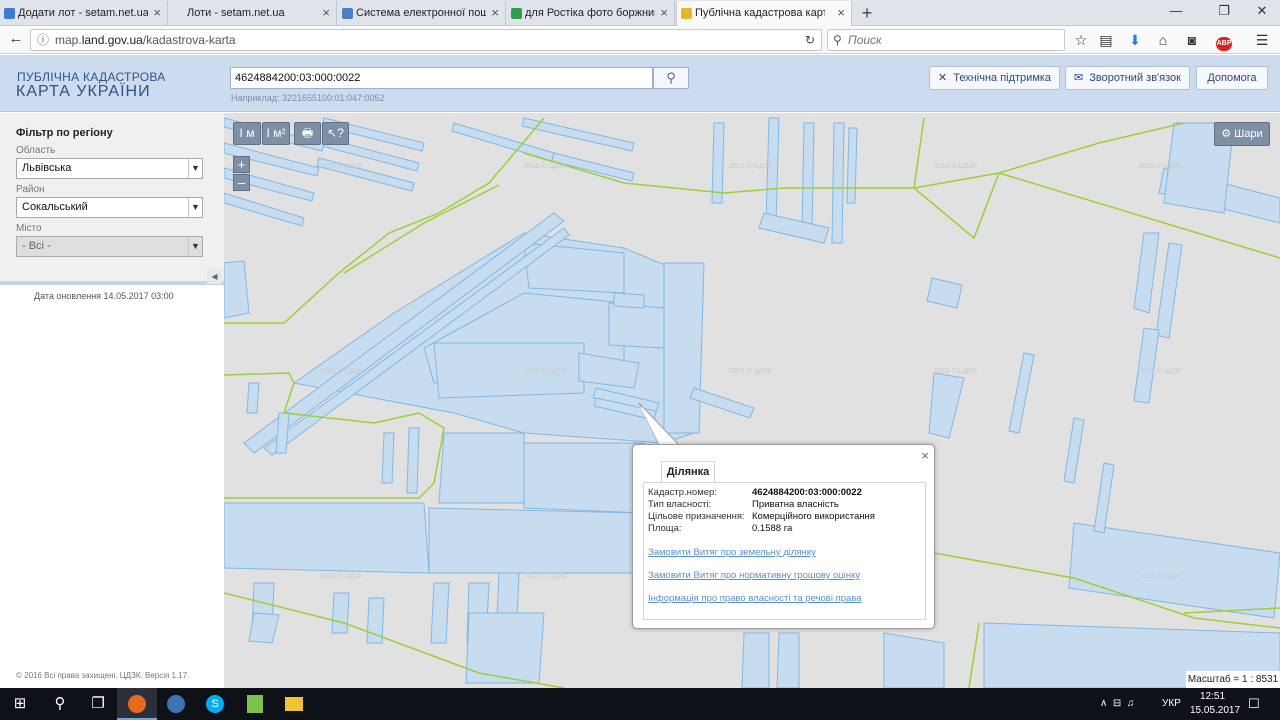 This screenshot has height=720, width=1280. Describe the element at coordinates (1135, 40) in the screenshot. I see `download-icon: ⬇` at that location.